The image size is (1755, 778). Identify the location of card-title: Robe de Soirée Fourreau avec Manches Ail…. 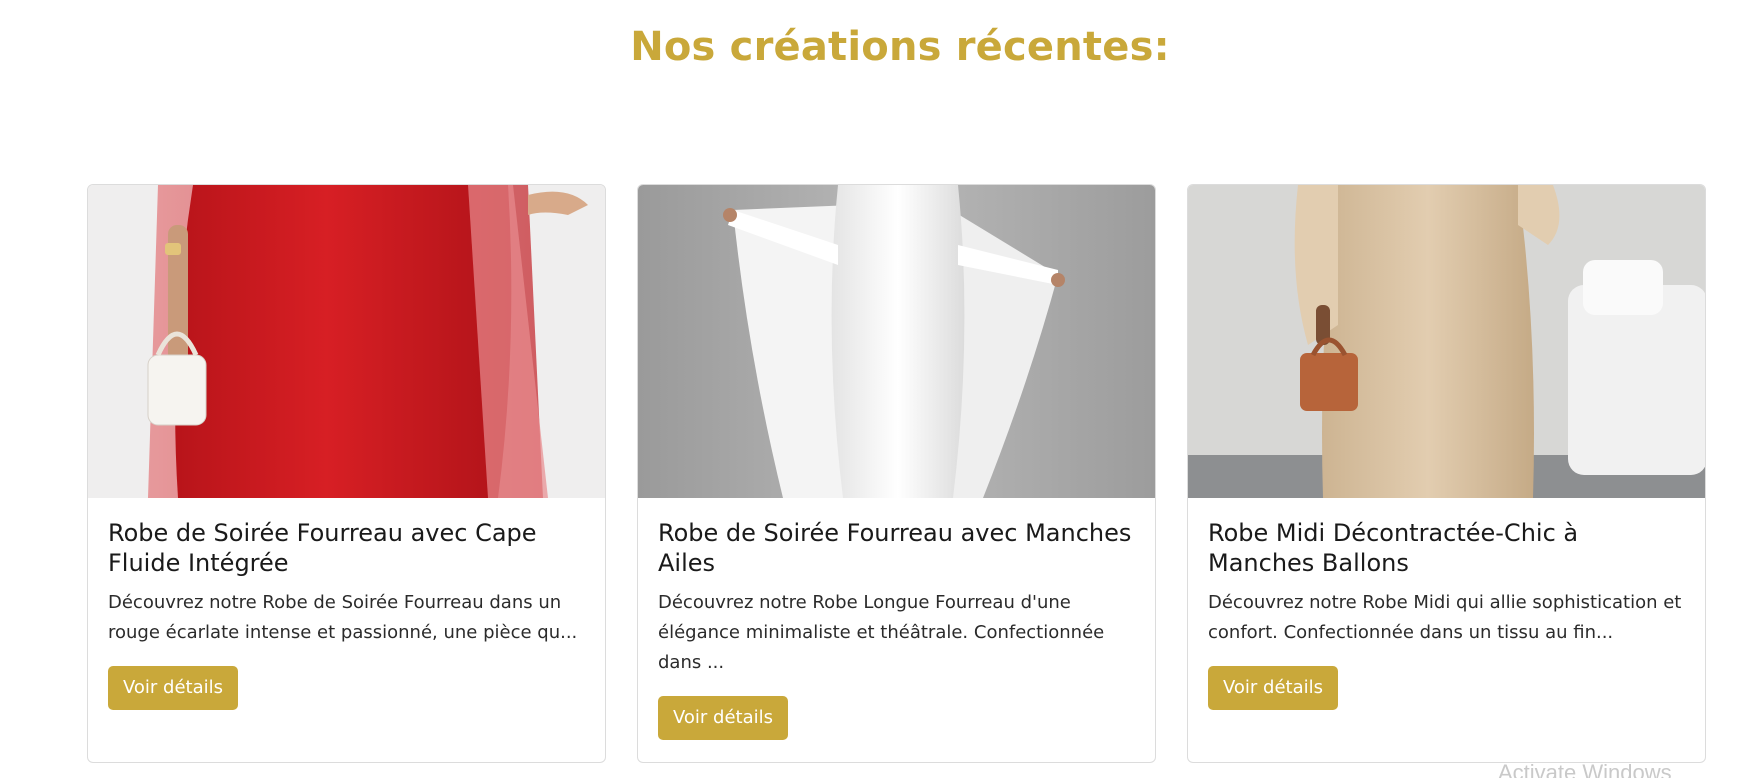
(895, 548).